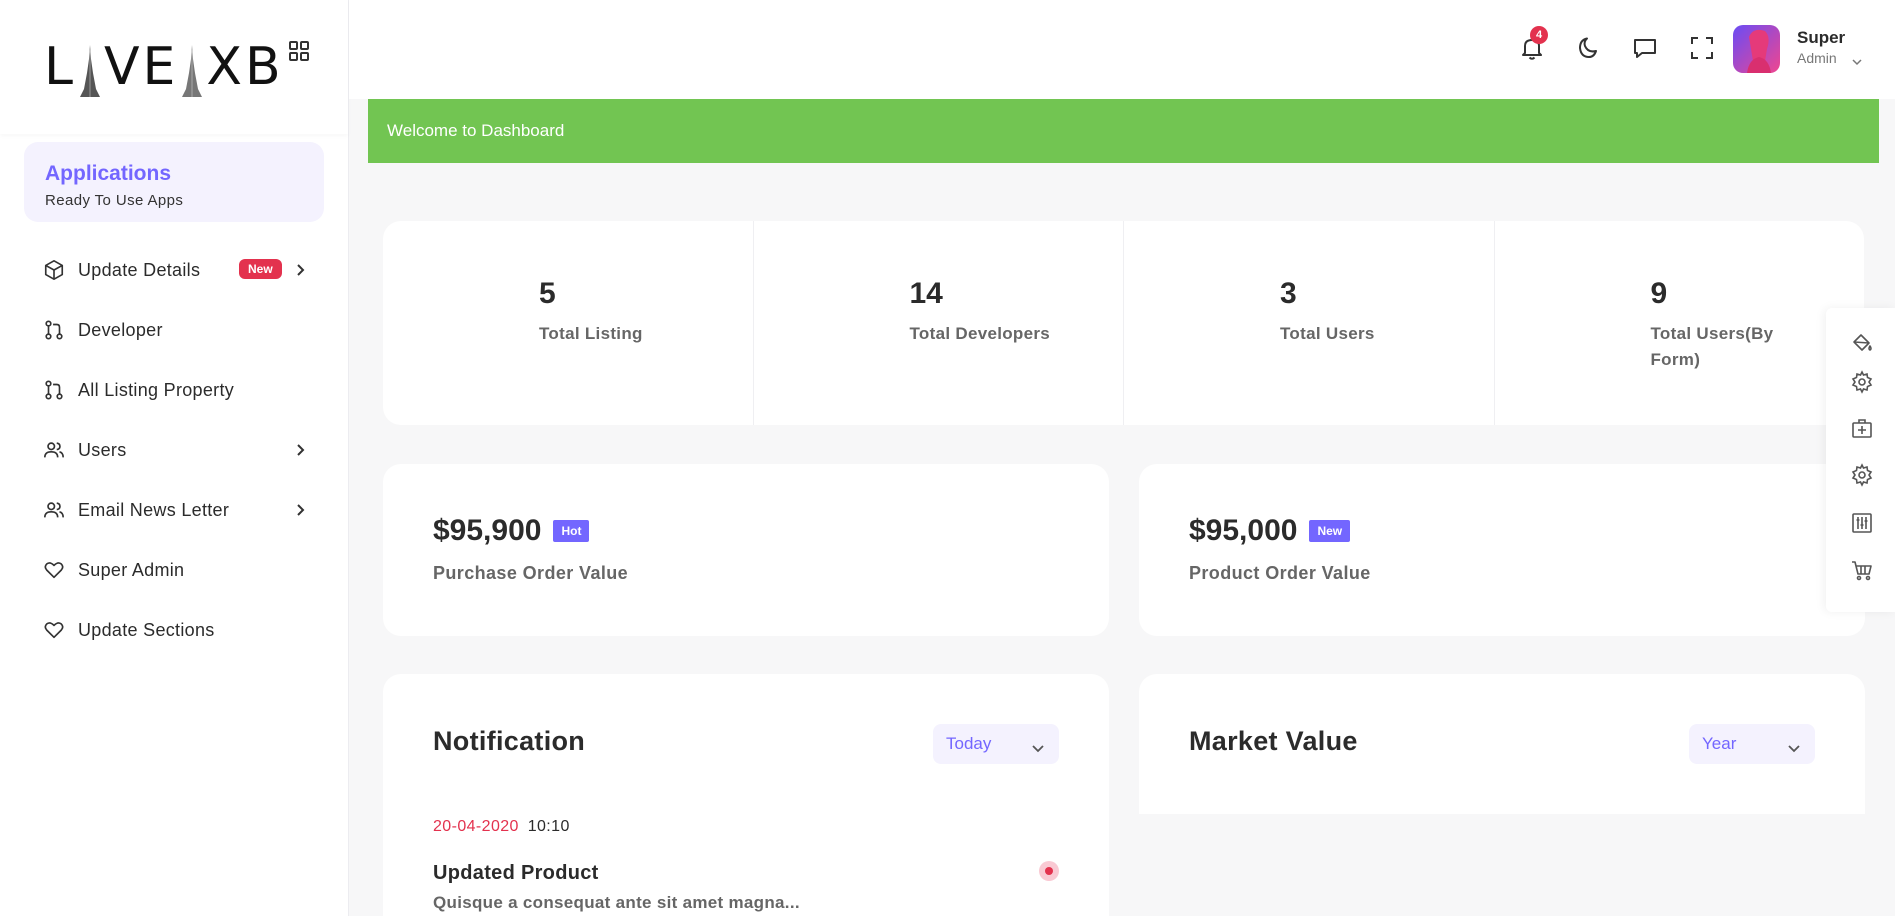  What do you see at coordinates (980, 333) in the screenshot?
I see `stat-label: Total Developers` at bounding box center [980, 333].